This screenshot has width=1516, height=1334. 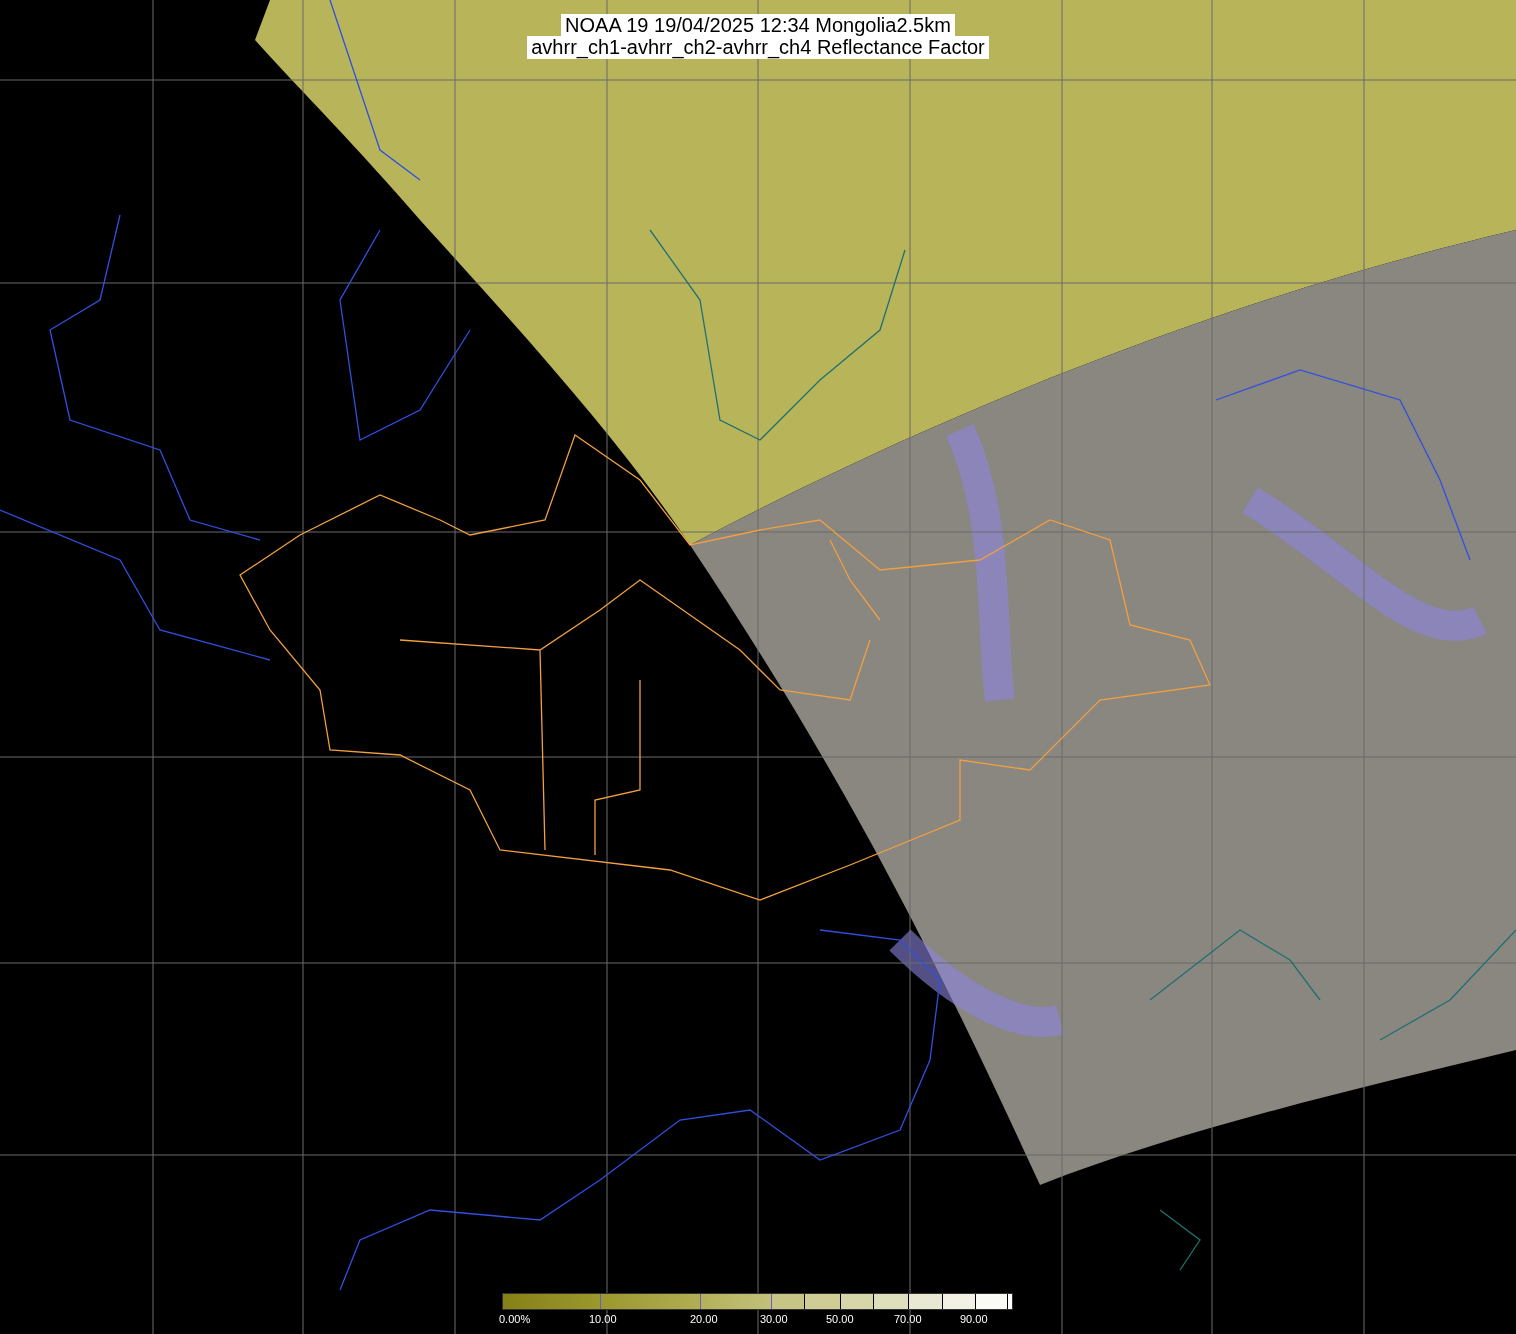 I want to click on colorbar-label: 30.00, so click(x=774, y=1319).